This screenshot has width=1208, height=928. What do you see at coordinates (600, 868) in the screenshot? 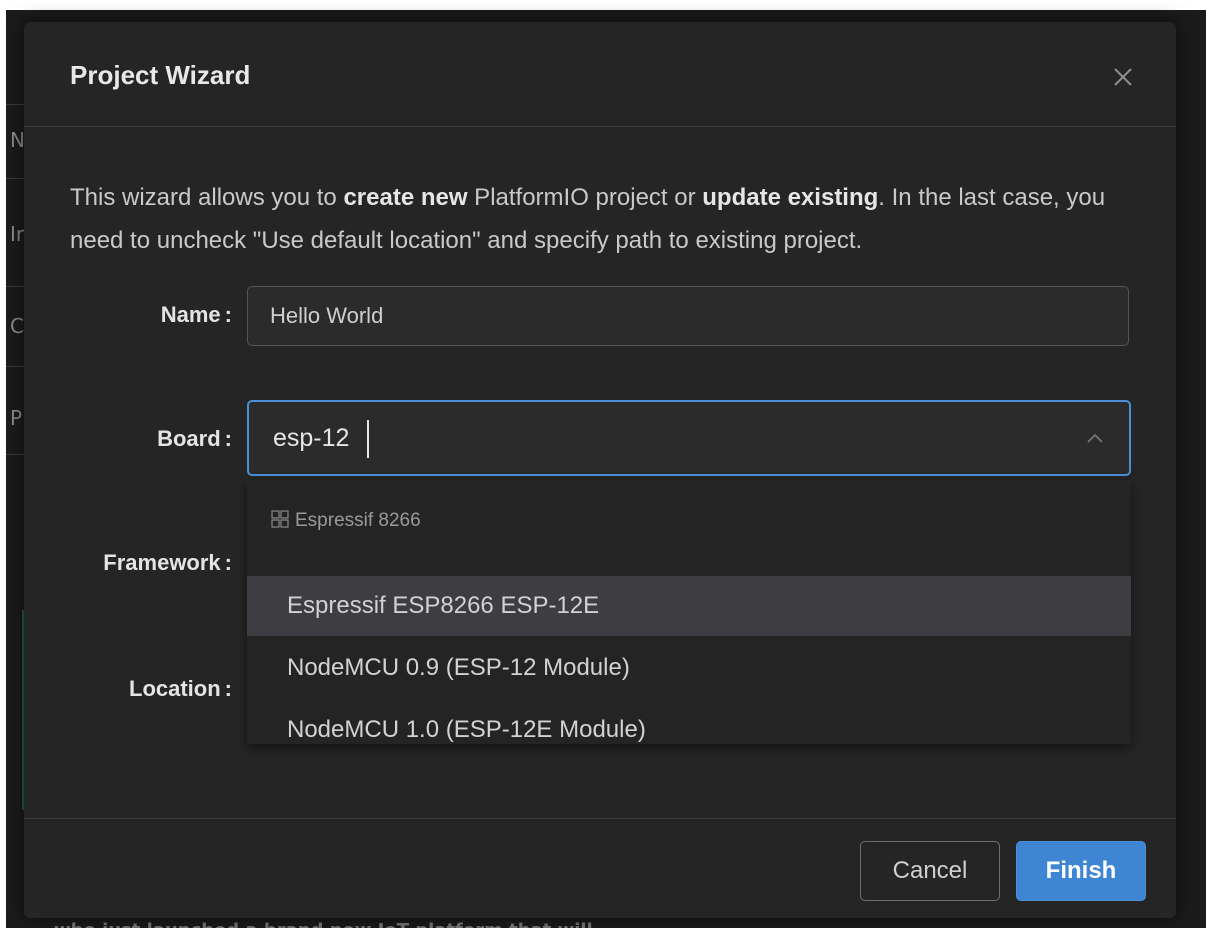
I see `dialog-footer: Cancel Finish` at bounding box center [600, 868].